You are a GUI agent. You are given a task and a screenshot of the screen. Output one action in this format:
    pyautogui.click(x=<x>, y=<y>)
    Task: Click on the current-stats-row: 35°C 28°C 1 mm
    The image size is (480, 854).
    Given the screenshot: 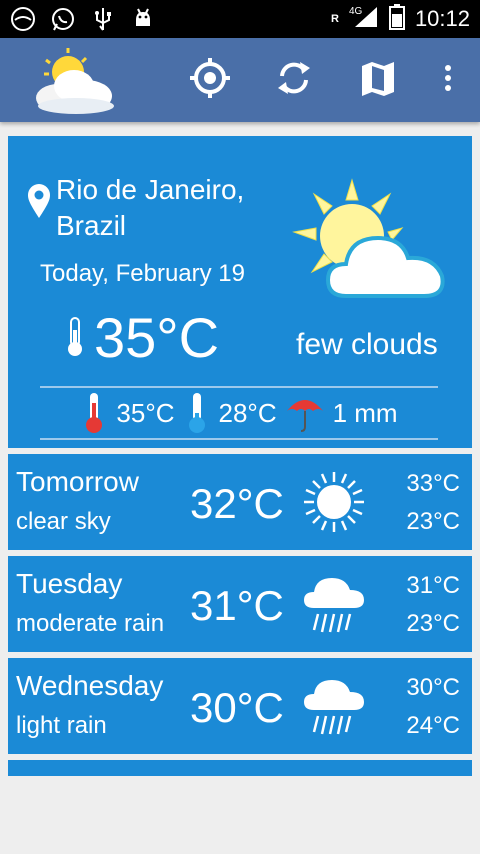 What is the action you would take?
    pyautogui.click(x=239, y=413)
    